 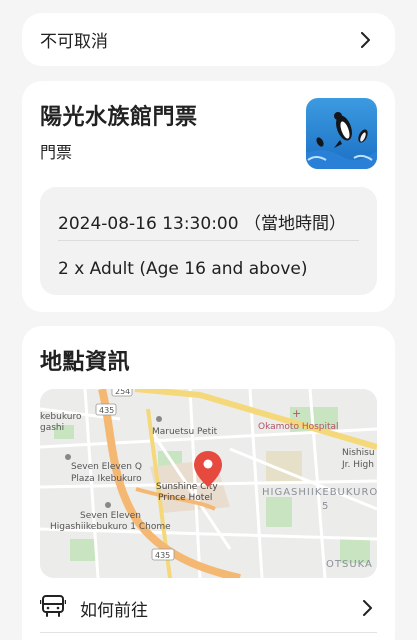 What do you see at coordinates (106, 479) in the screenshot?
I see `map-label-seven-q-2: Plaza Ikebukuro` at bounding box center [106, 479].